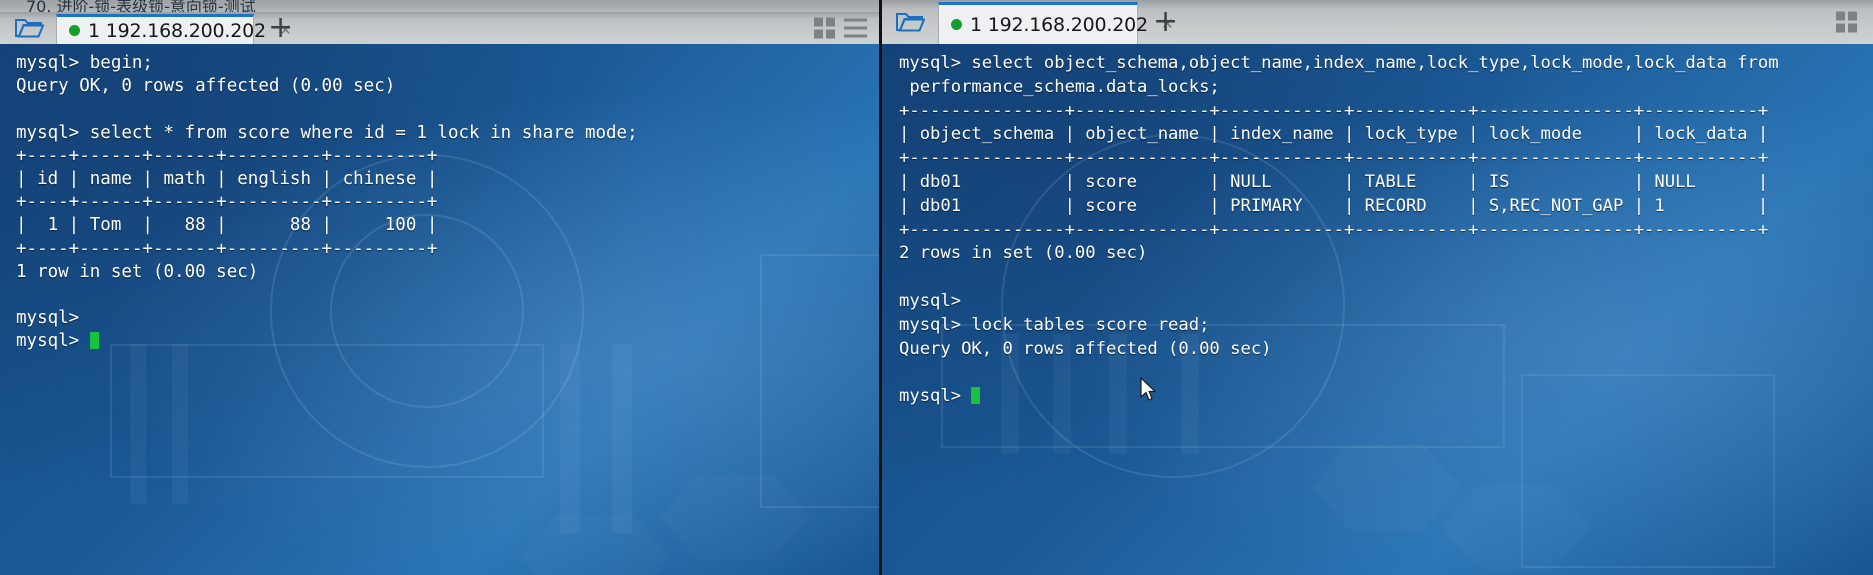  I want to click on terminal-line: | 1 | Tom | 88 | 88 | 100 |, so click(227, 225).